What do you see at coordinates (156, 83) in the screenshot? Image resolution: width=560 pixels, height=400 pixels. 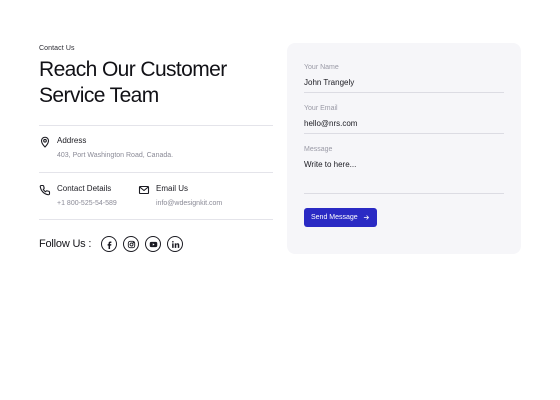 I see `page-title: Reach Our Customer Service Team` at bounding box center [156, 83].